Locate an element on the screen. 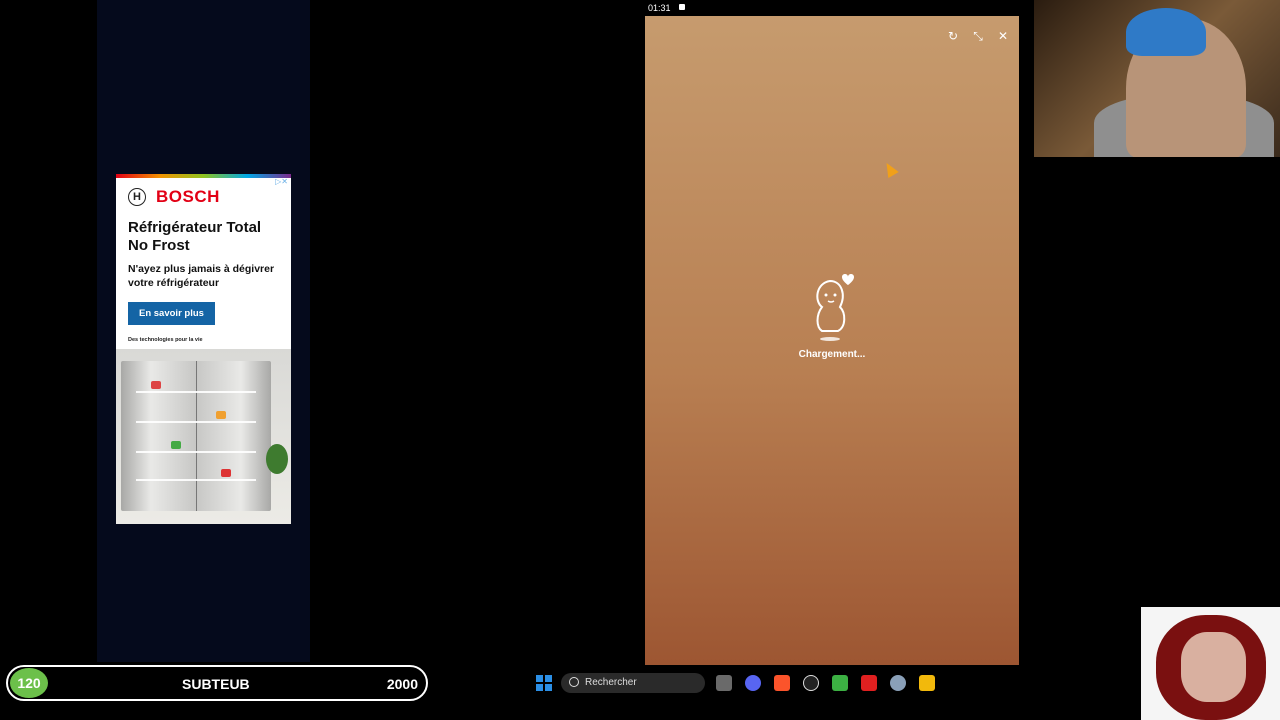 The image size is (1280, 720). ad-fridge-image is located at coordinates (203, 436).